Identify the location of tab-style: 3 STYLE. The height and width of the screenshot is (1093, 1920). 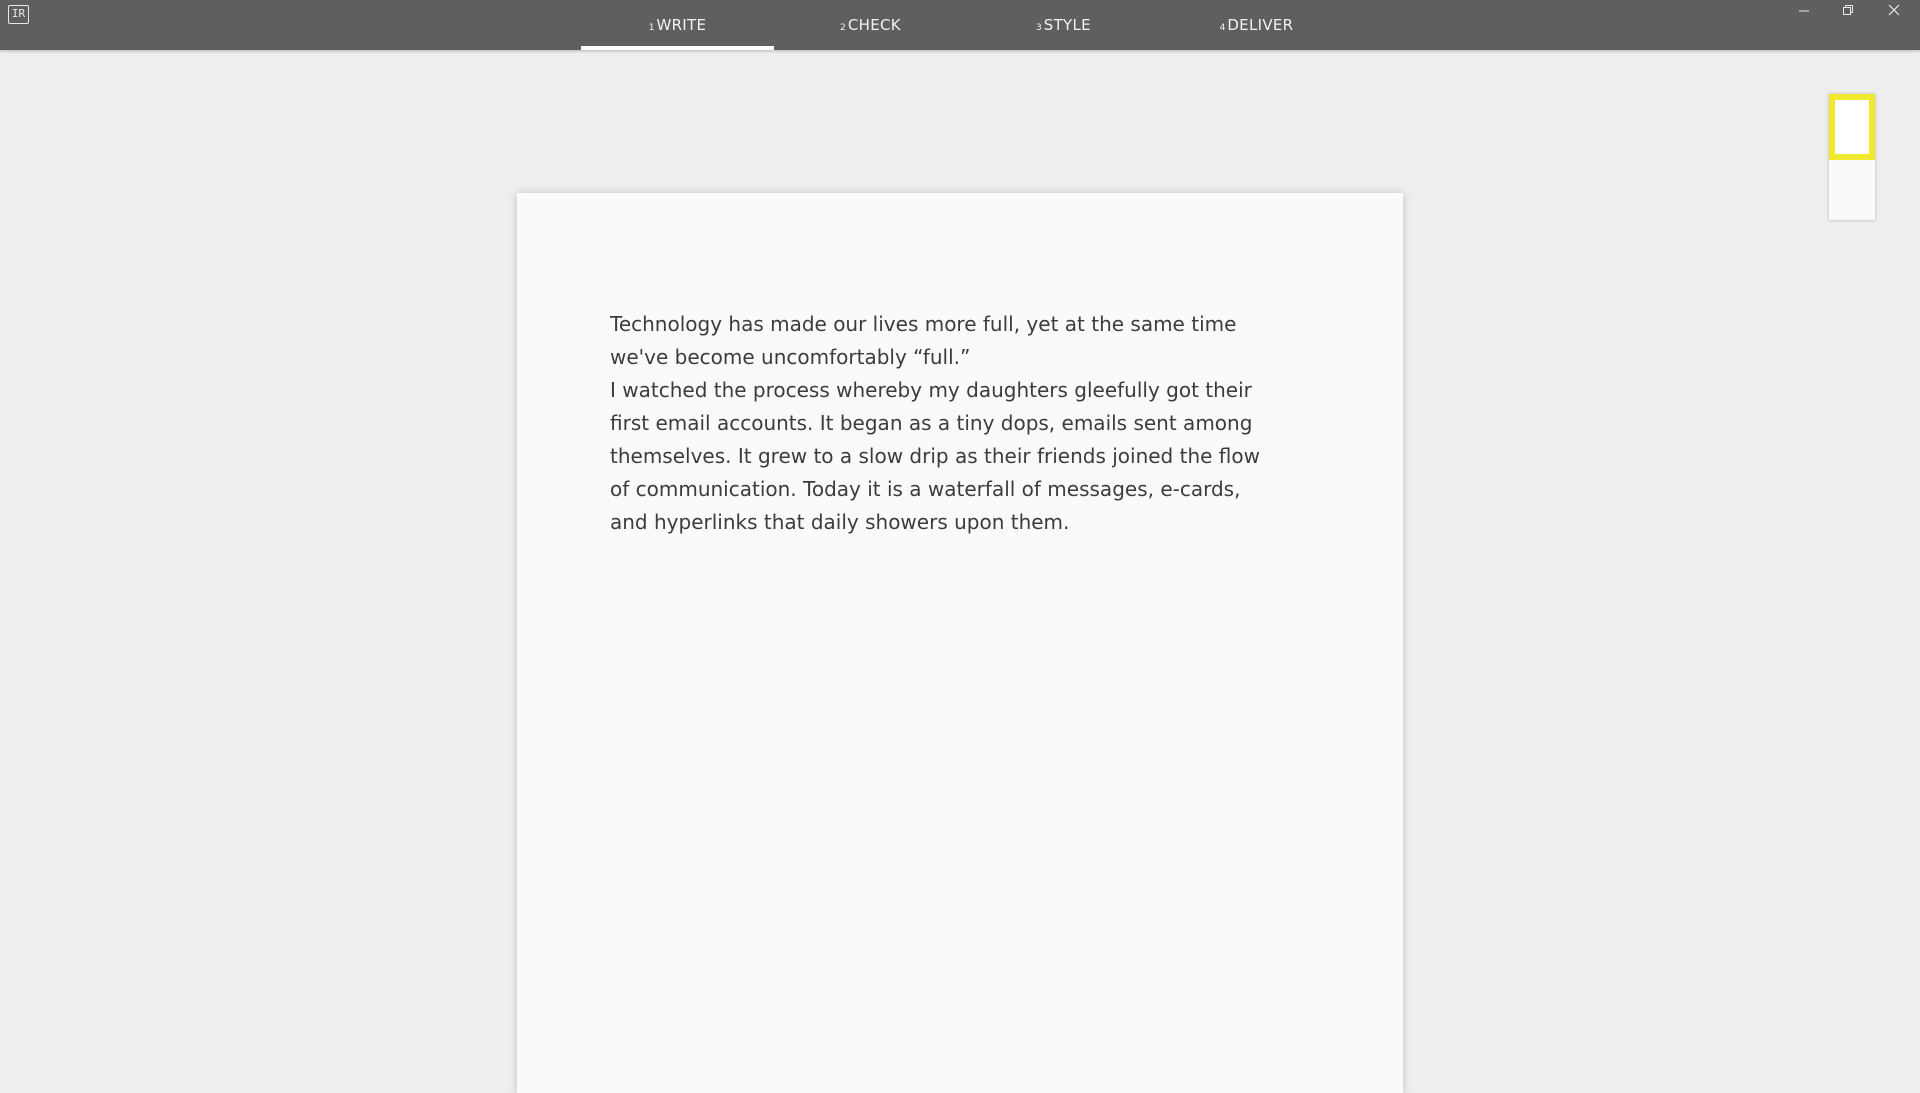
(1063, 25).